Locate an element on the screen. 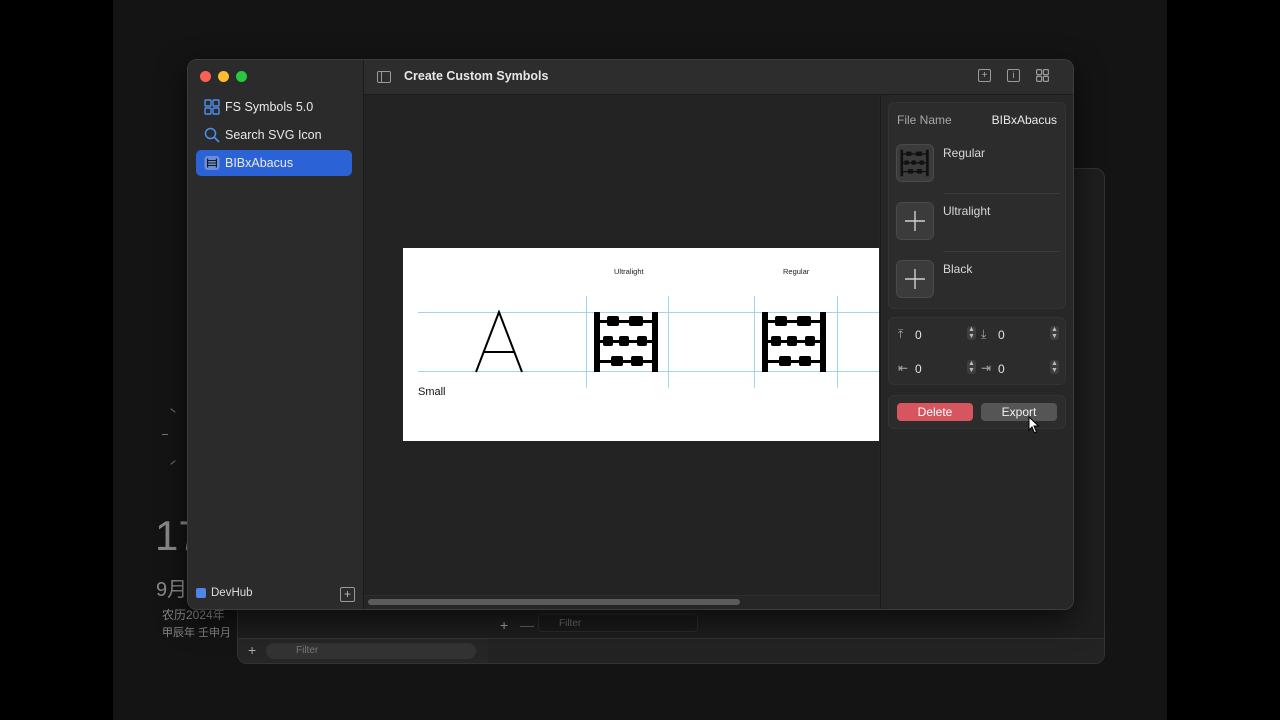 This screenshot has height=720, width=1280. sidebar-item-bibxabacus: BIBxAbacus is located at coordinates (274, 163).